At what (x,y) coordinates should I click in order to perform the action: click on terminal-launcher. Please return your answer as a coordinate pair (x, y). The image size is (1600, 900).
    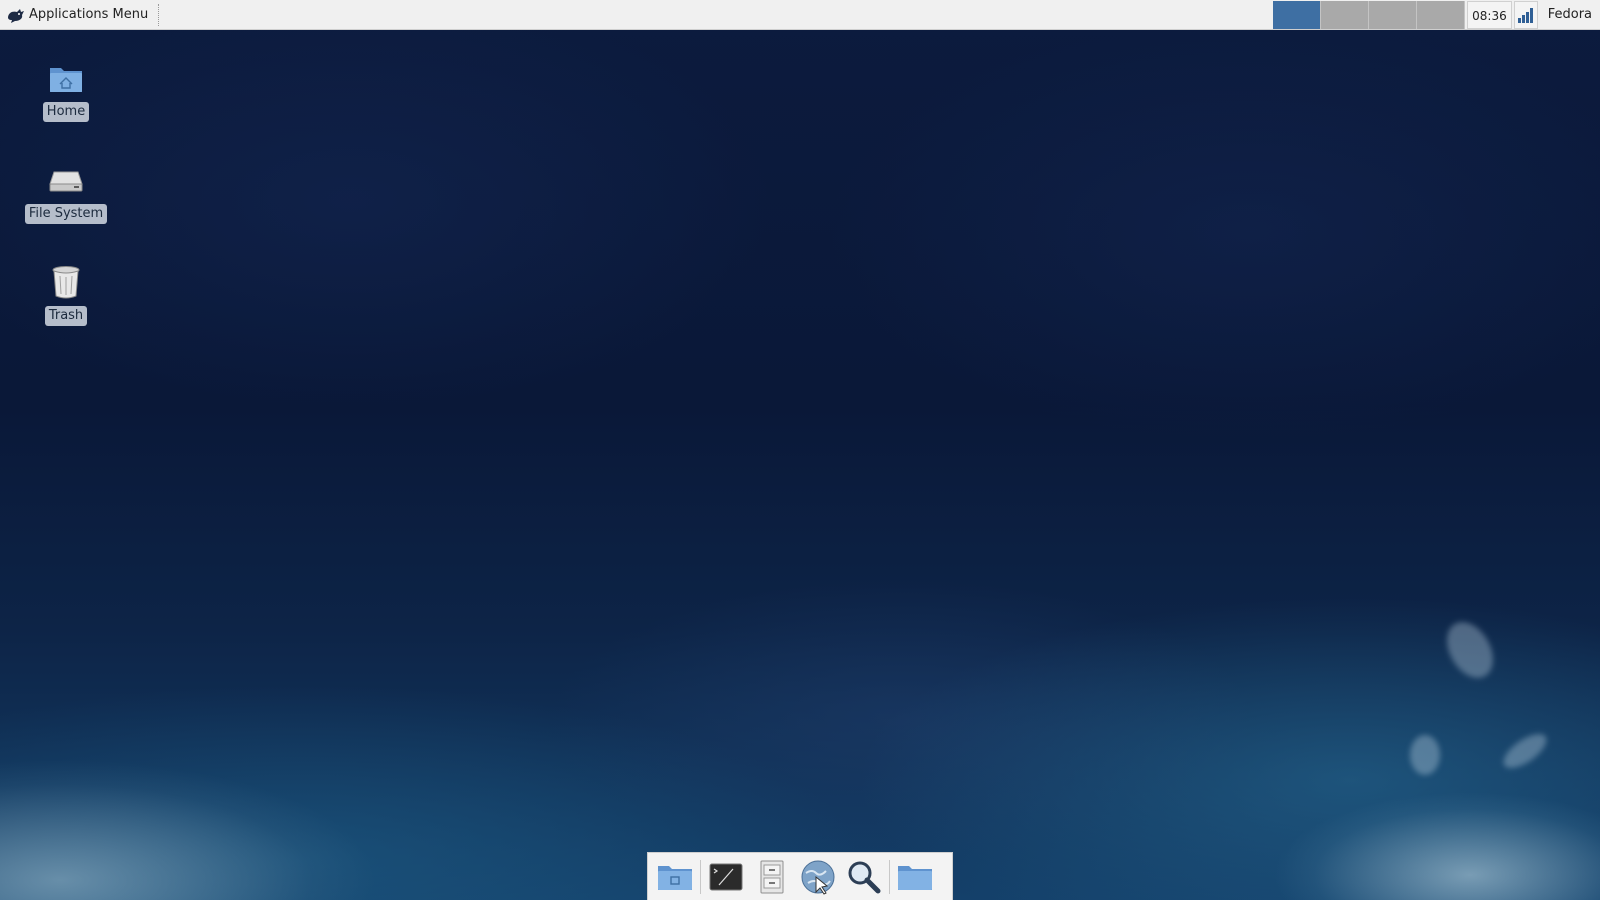
    Looking at the image, I should click on (726, 877).